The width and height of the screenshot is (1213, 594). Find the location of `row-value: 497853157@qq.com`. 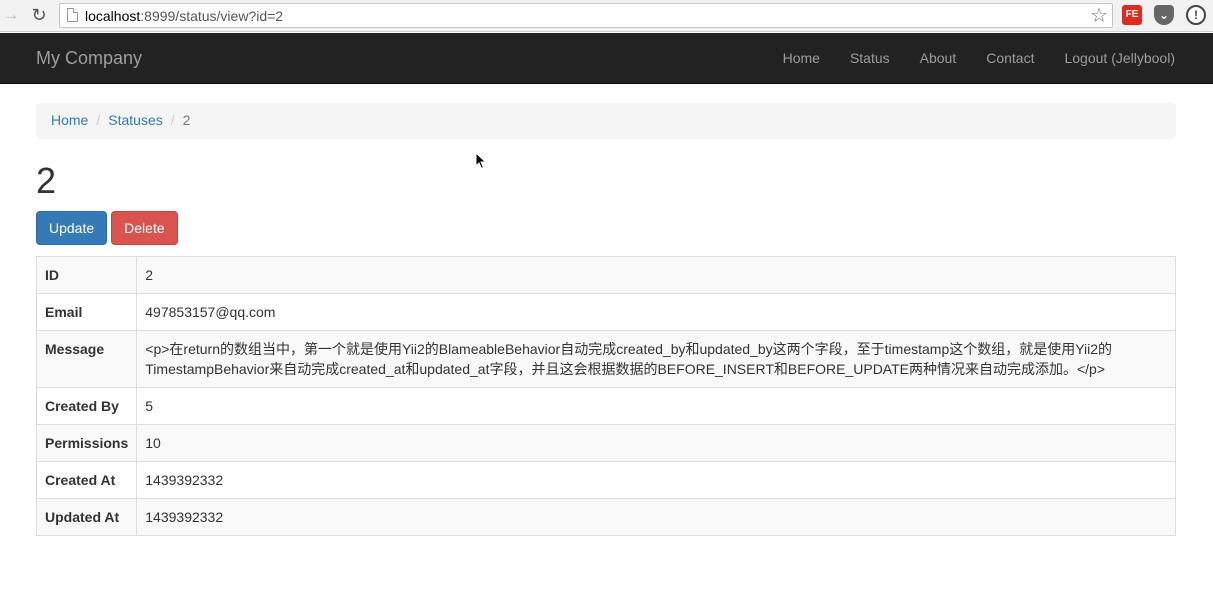

row-value: 497853157@qq.com is located at coordinates (656, 311).